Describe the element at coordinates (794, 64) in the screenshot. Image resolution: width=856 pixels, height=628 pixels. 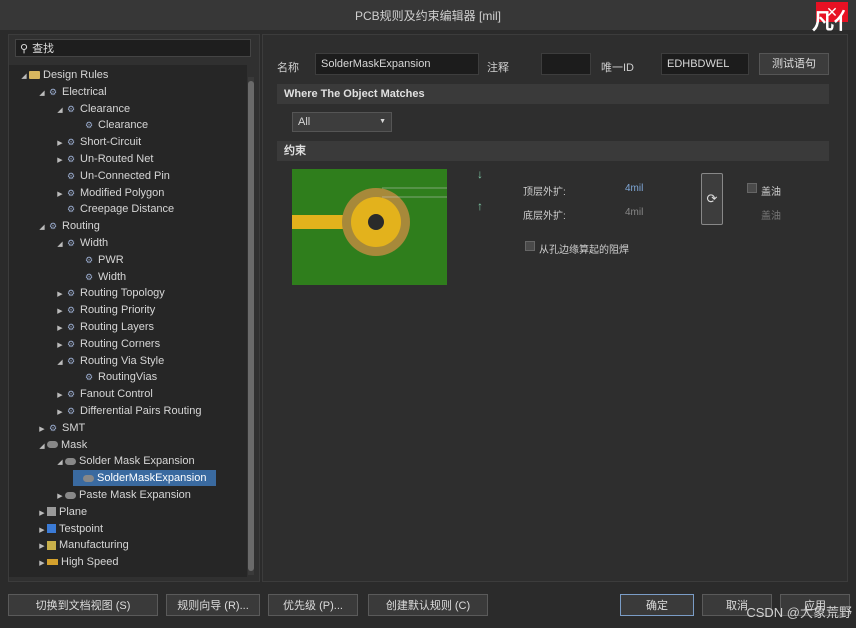
I see `test-query-button: 测试语句` at that location.